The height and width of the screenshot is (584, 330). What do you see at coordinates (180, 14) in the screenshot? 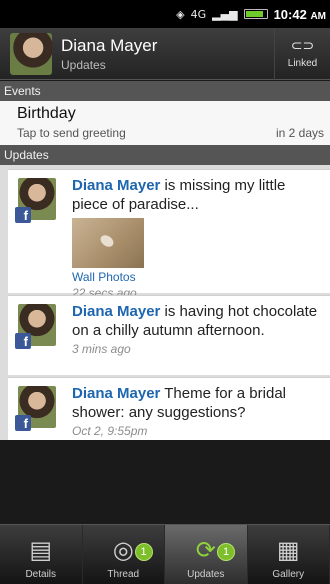
I see `vibrate-icon: ◈` at bounding box center [180, 14].